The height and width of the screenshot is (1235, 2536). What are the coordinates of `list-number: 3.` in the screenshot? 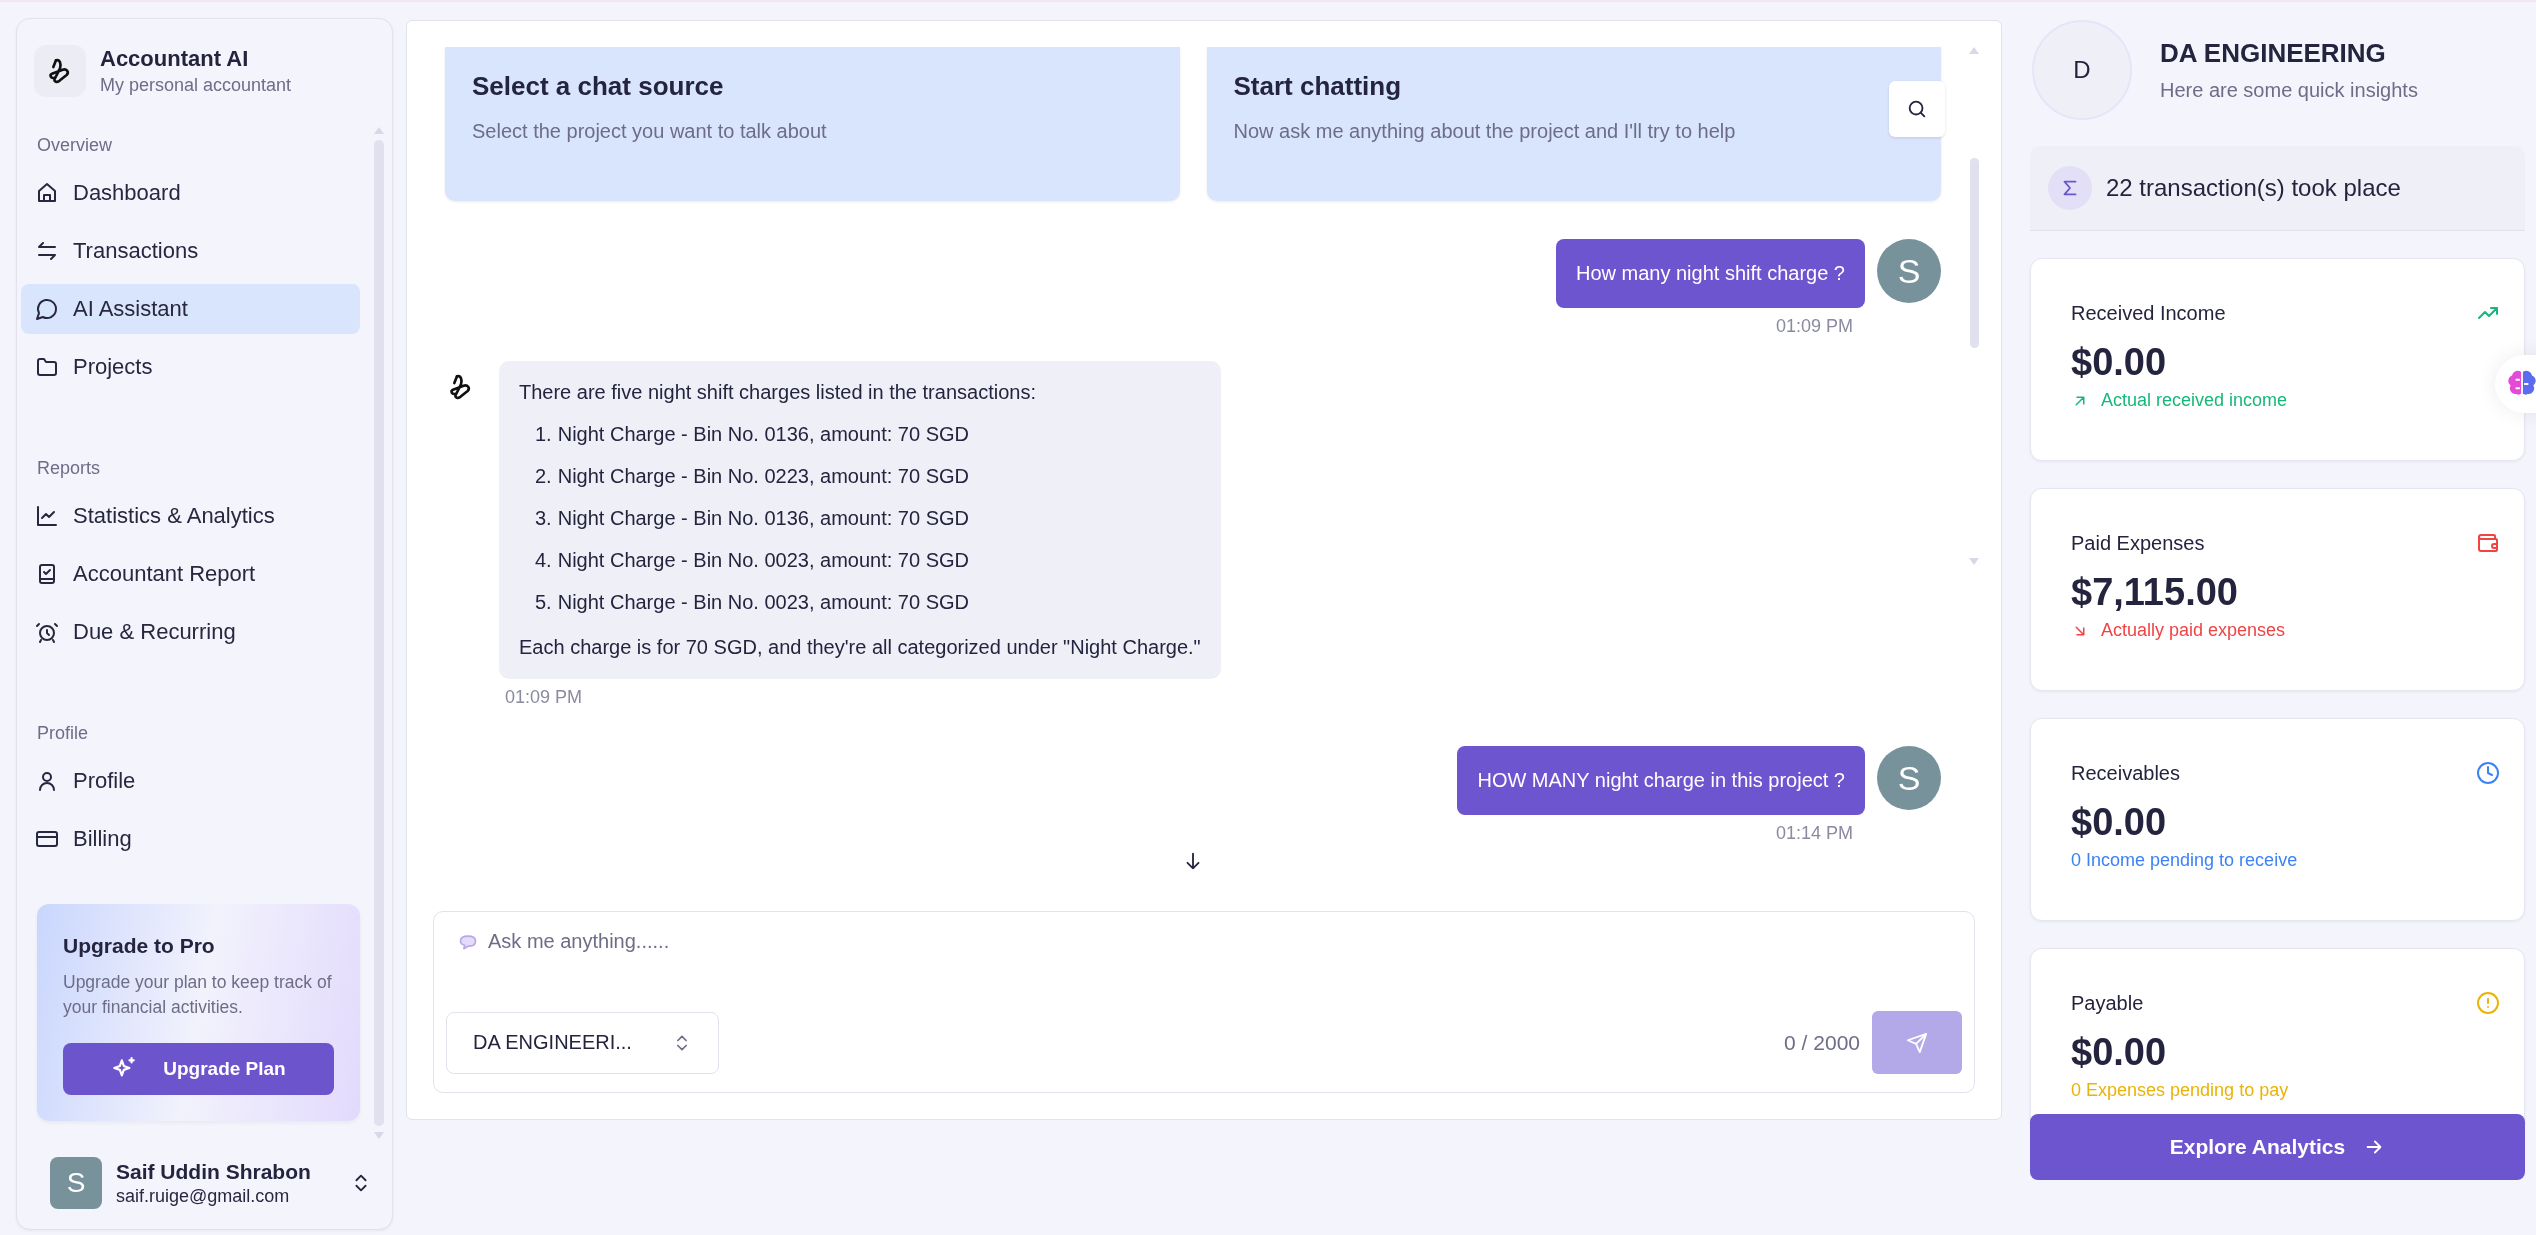 It's located at (543, 518).